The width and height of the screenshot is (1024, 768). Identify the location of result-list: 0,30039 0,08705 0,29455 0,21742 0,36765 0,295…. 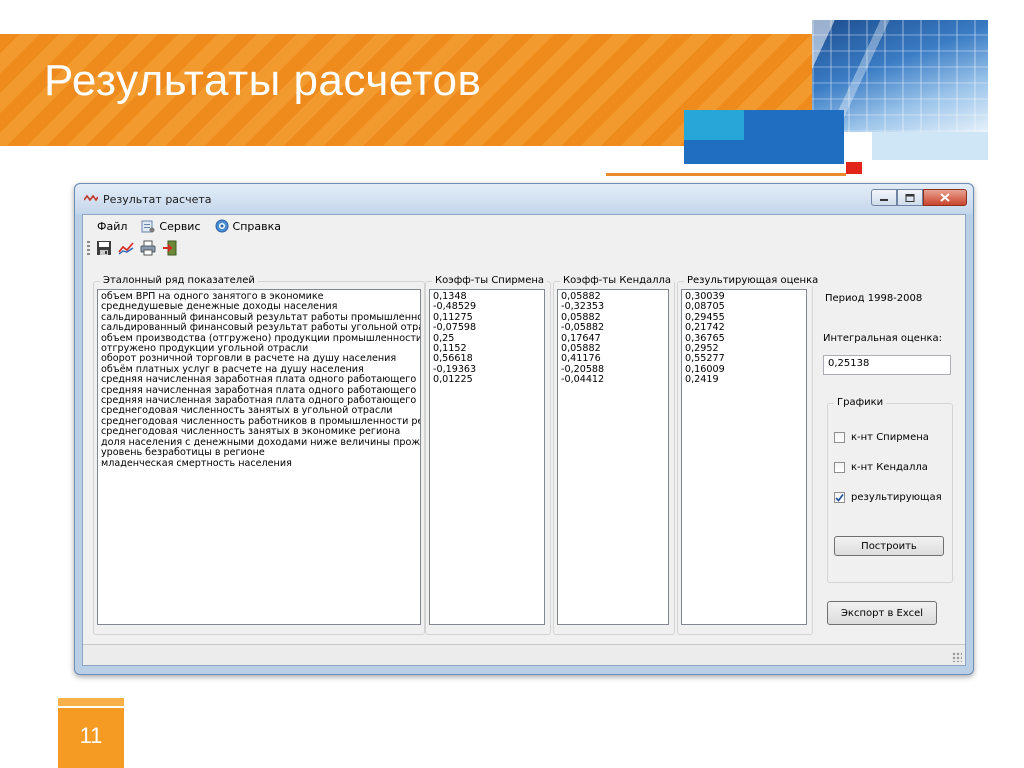
(744, 457).